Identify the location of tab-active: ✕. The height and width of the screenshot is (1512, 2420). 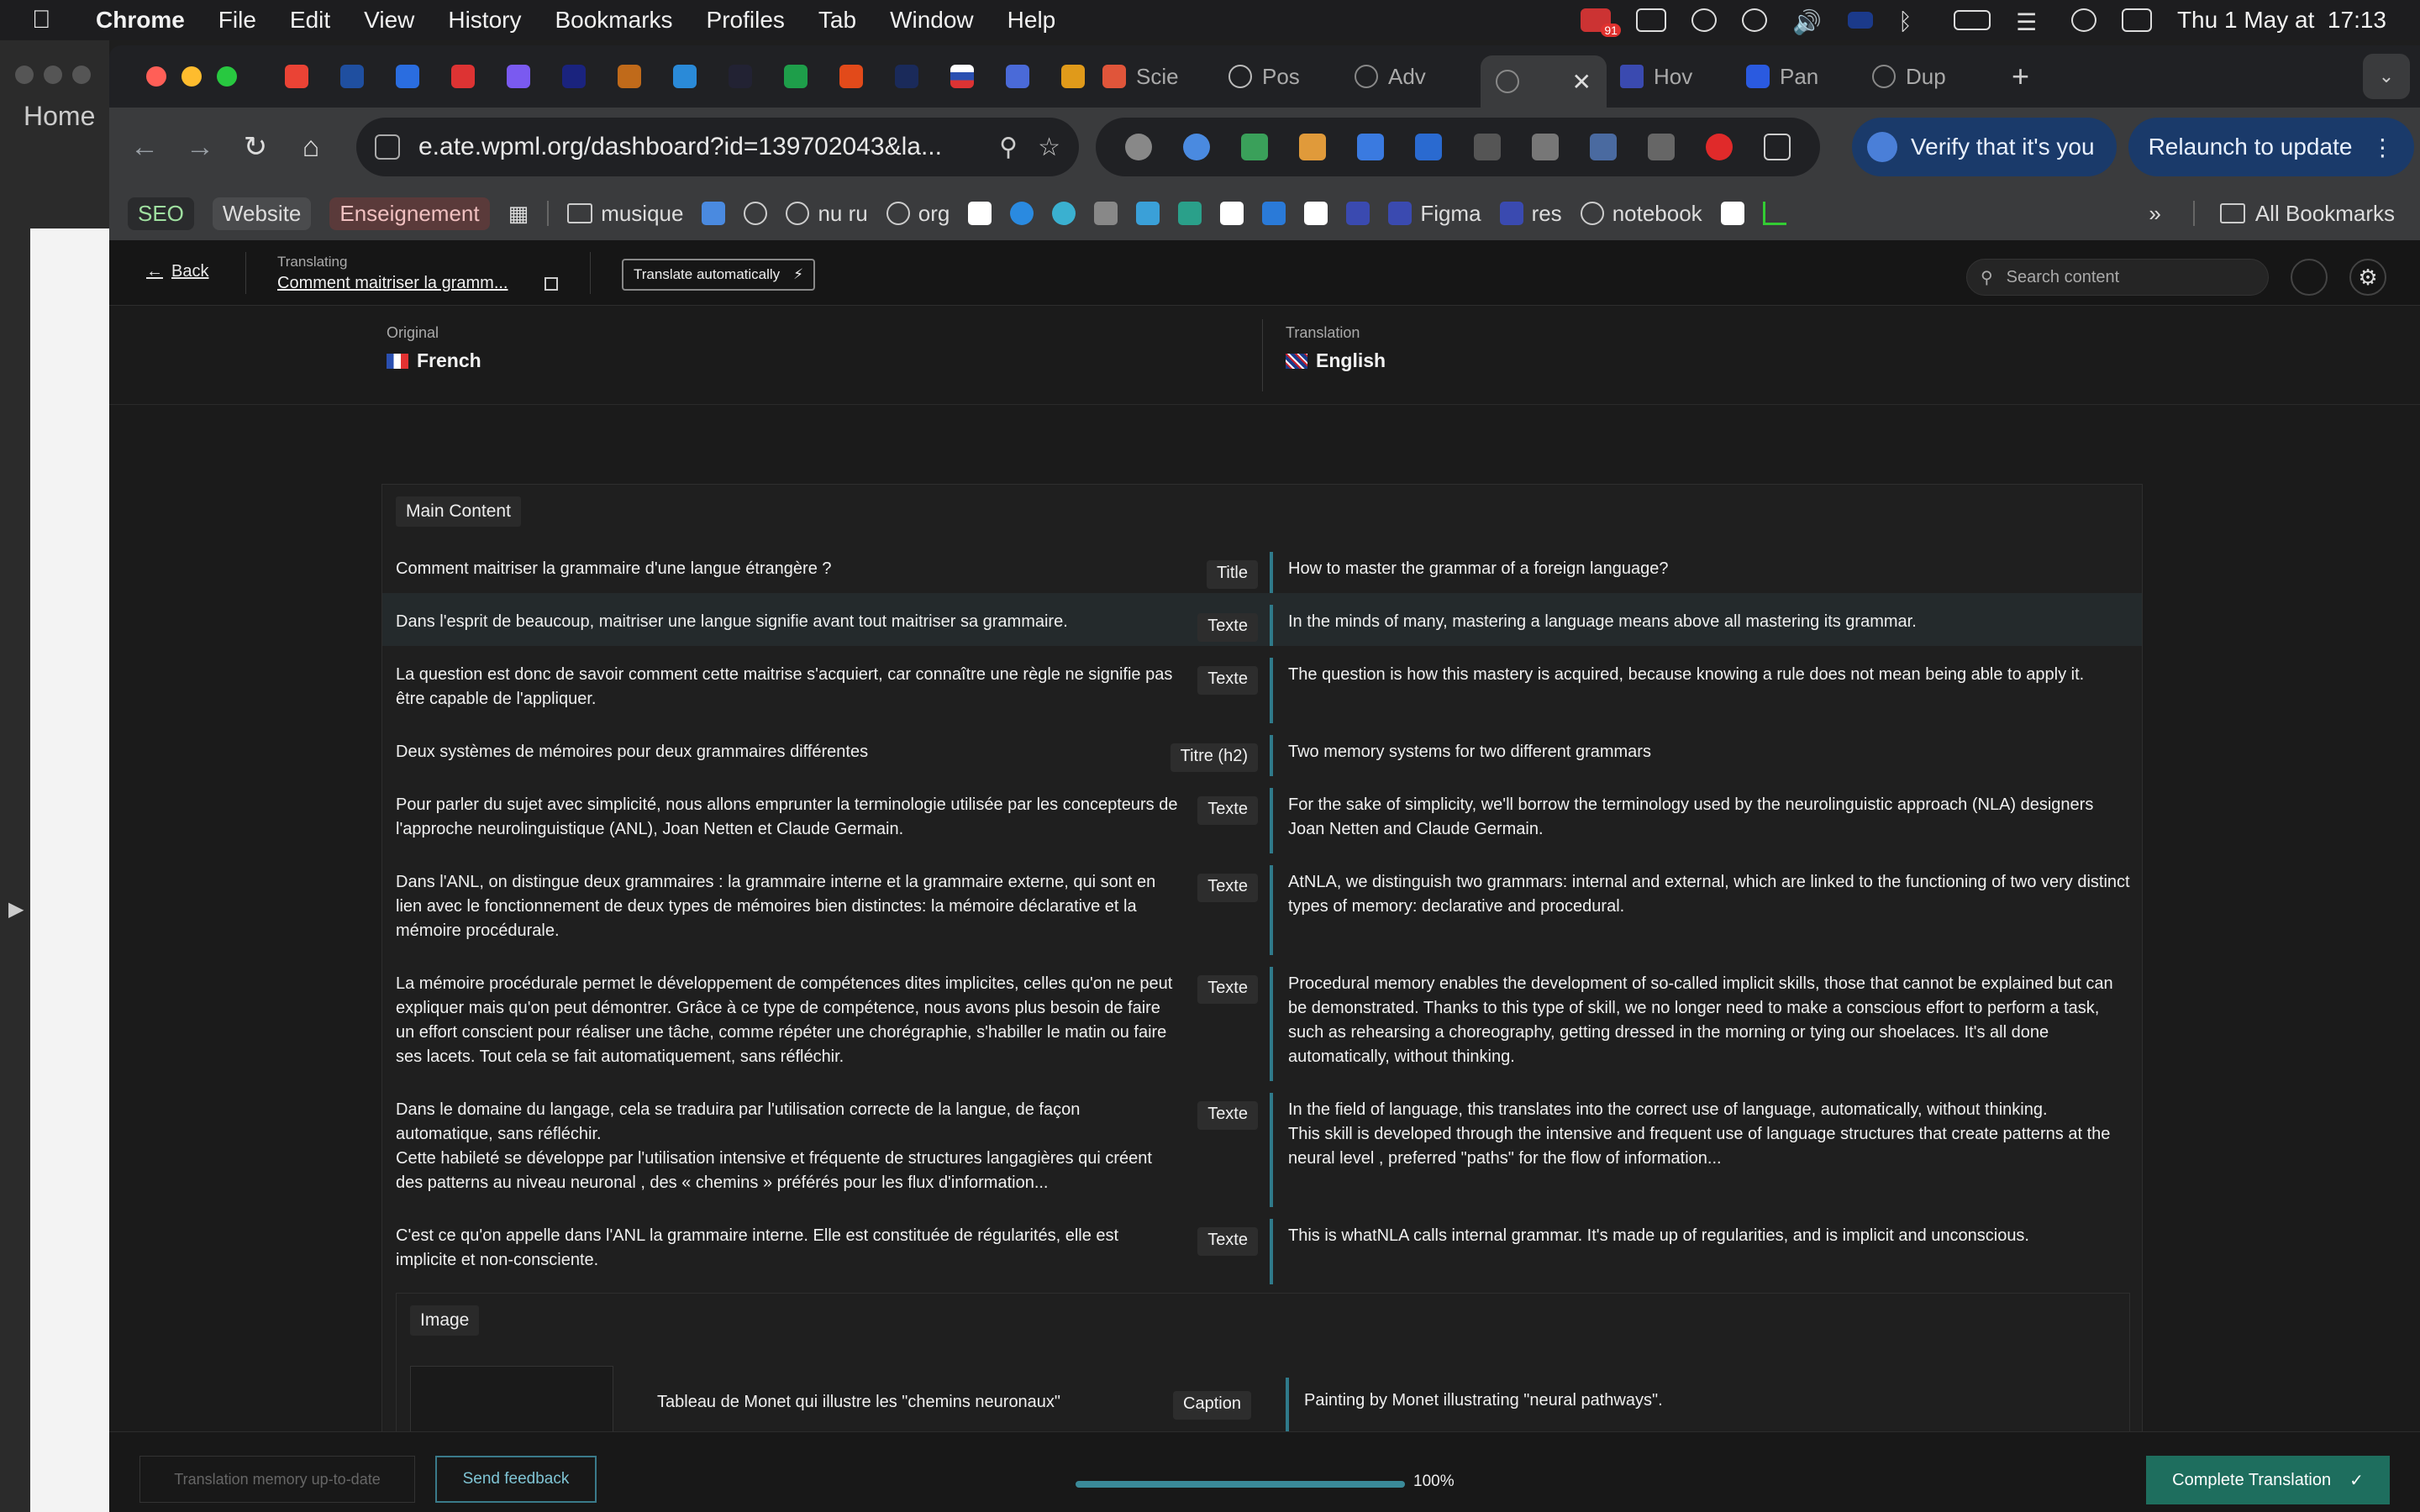
(1544, 81).